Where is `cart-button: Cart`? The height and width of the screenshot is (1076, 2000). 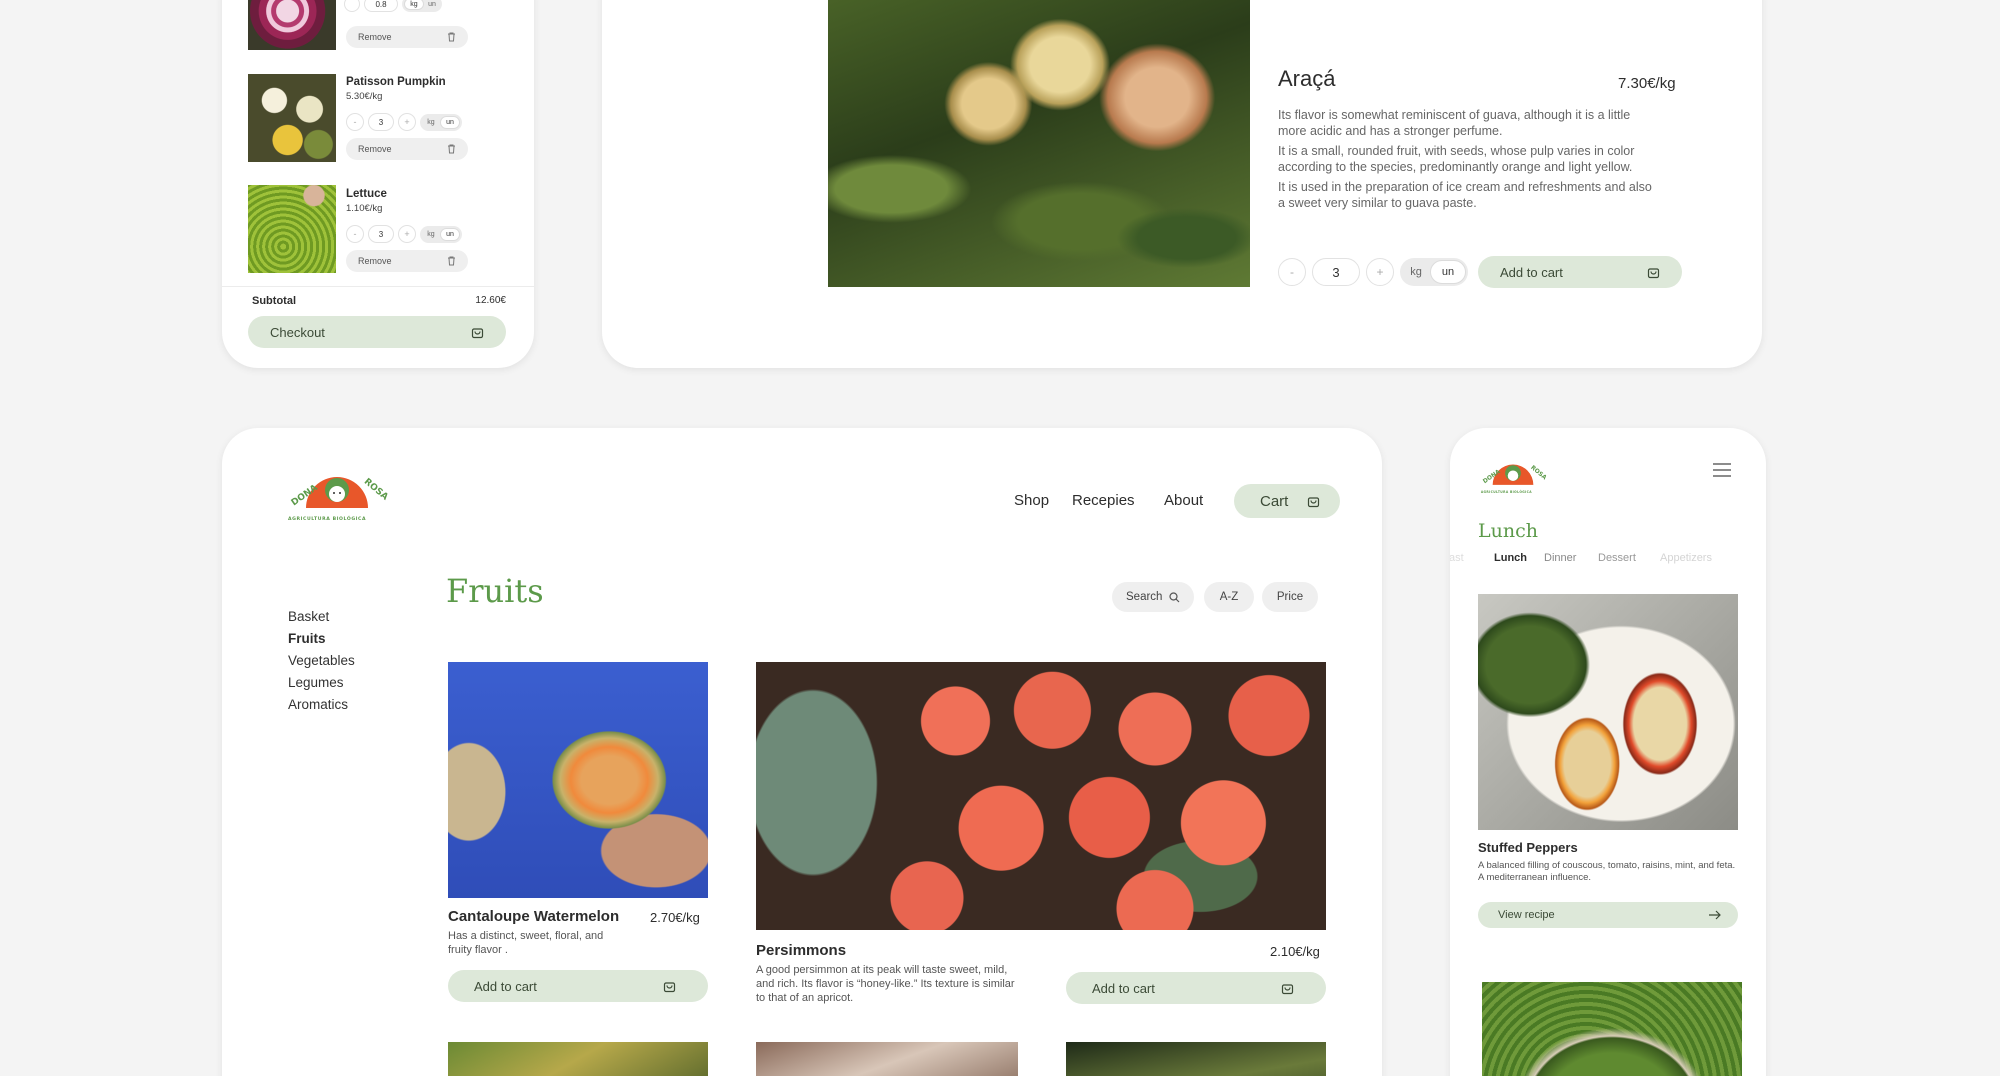
cart-button: Cart is located at coordinates (1287, 501).